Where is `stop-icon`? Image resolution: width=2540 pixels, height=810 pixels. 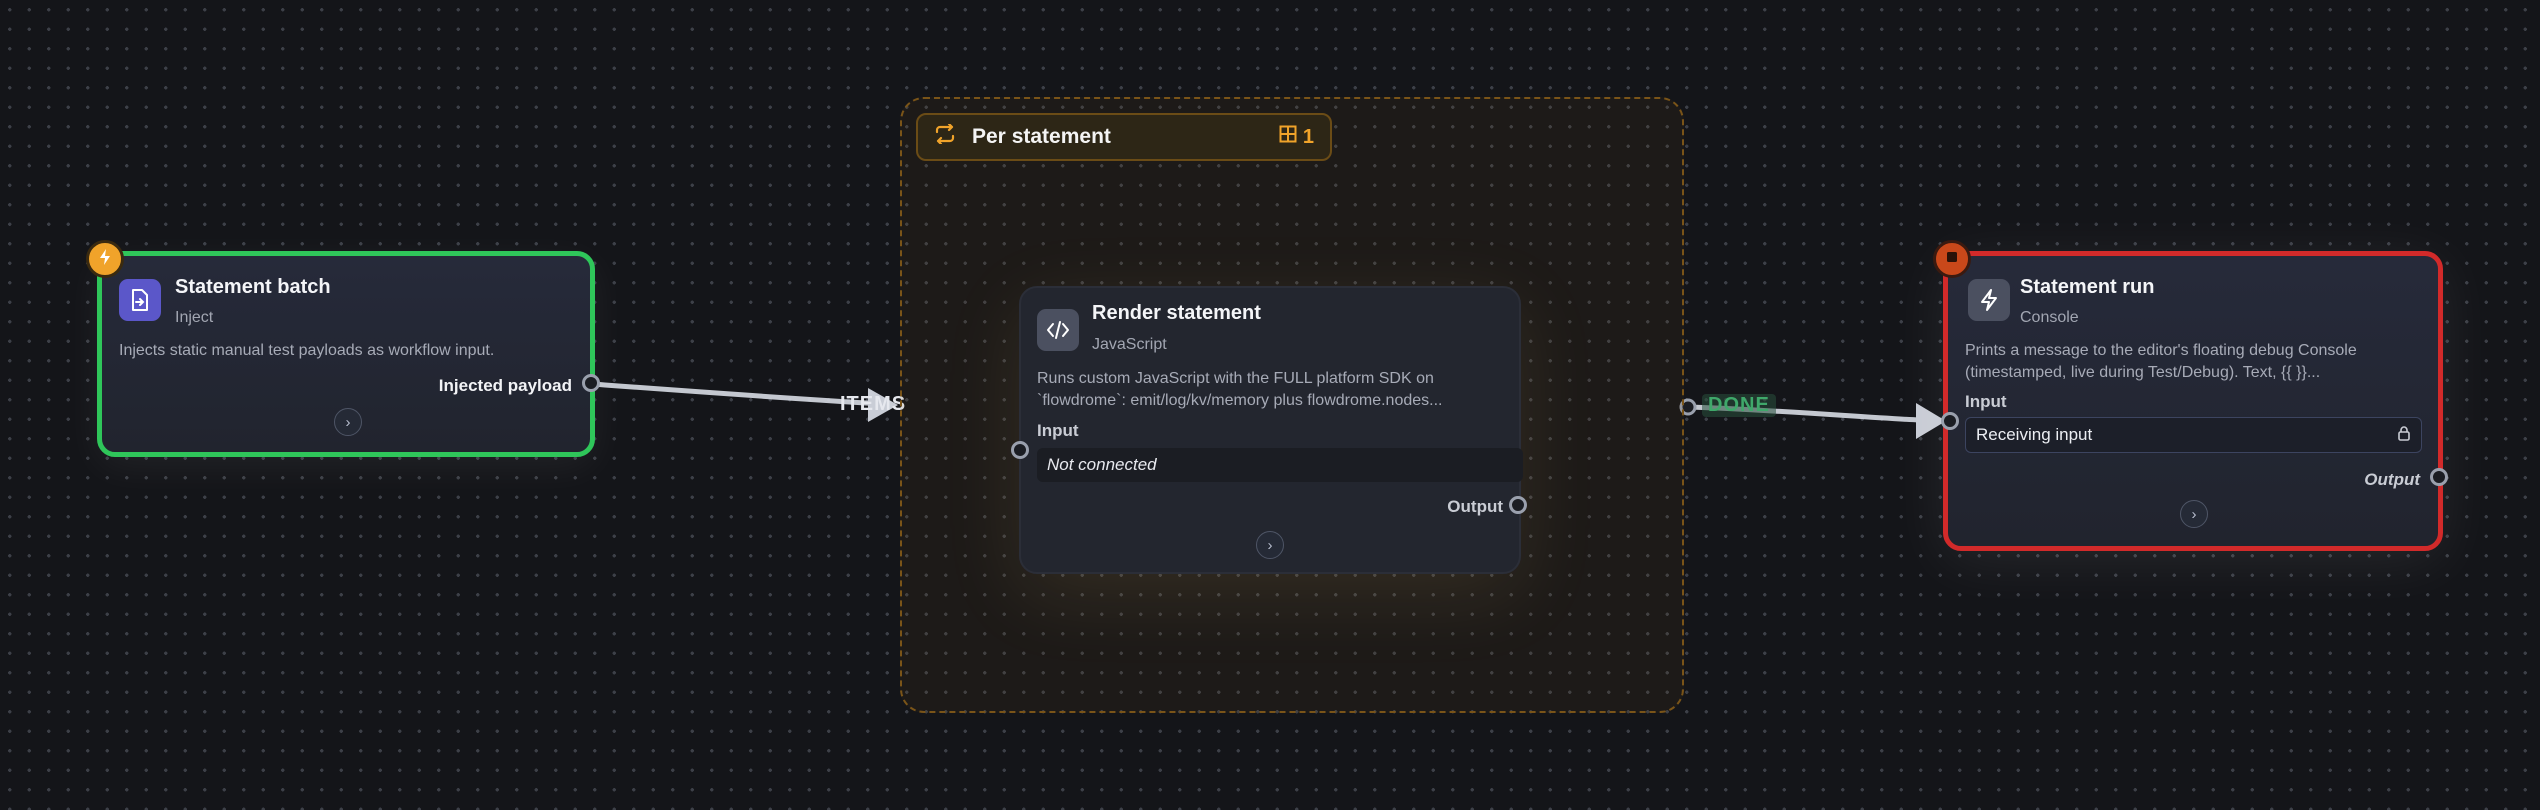 stop-icon is located at coordinates (1952, 259).